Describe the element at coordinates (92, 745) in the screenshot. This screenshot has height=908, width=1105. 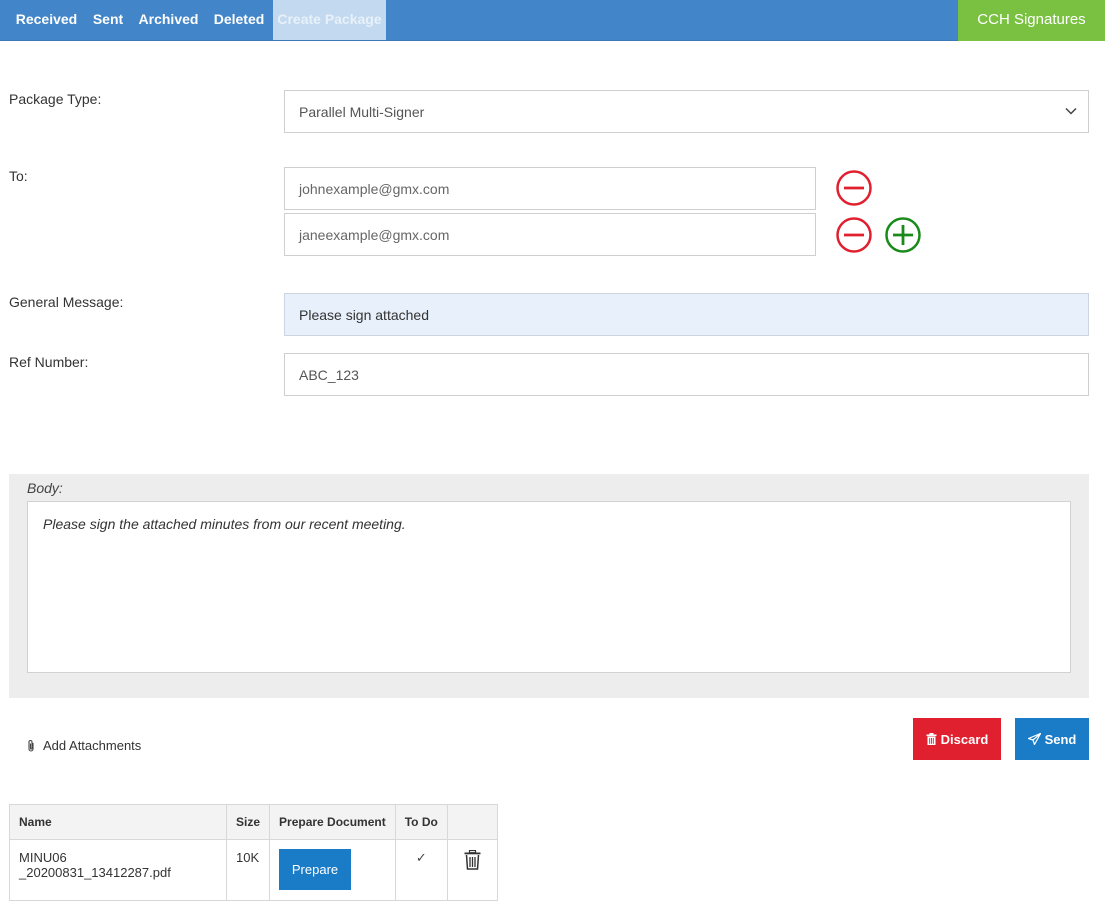
I see `add-attachments-label: Add Attachments` at that location.